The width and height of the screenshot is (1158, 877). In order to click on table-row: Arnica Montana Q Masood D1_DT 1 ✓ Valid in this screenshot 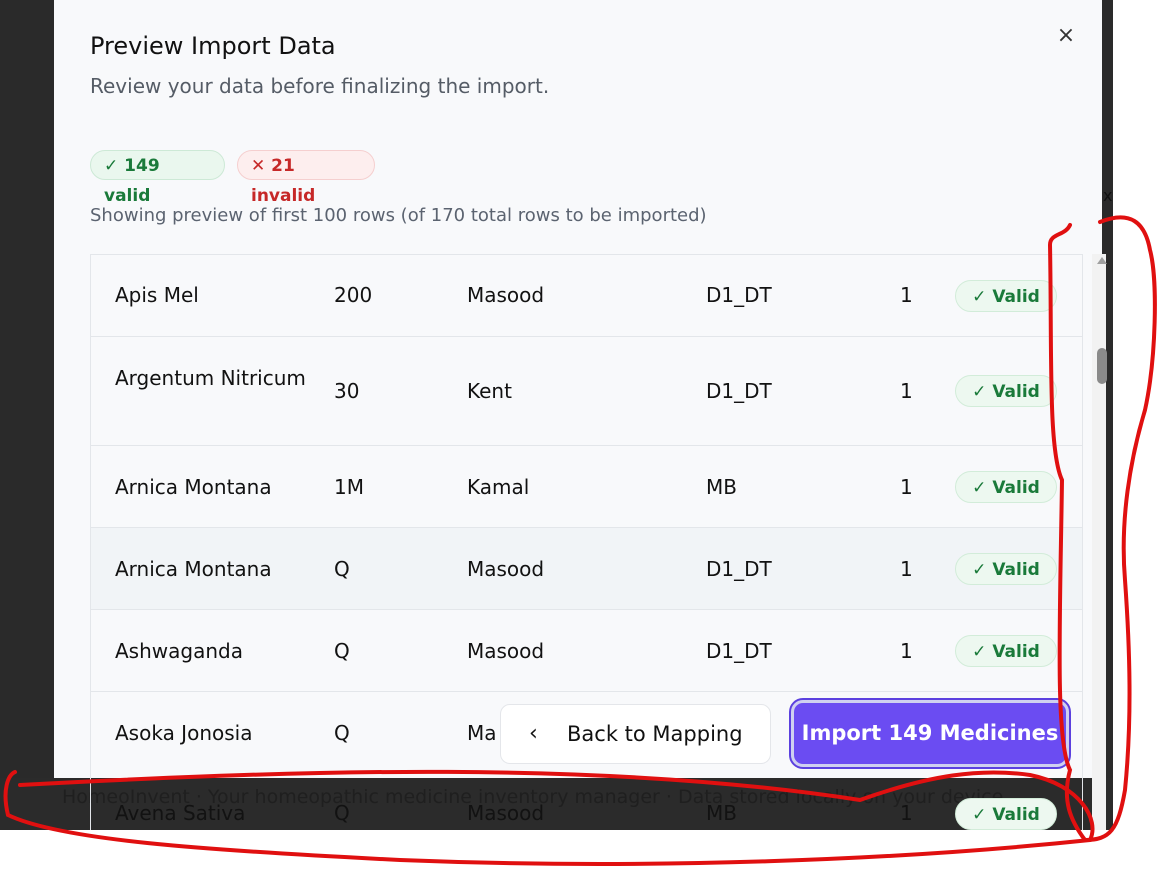, I will do `click(586, 568)`.